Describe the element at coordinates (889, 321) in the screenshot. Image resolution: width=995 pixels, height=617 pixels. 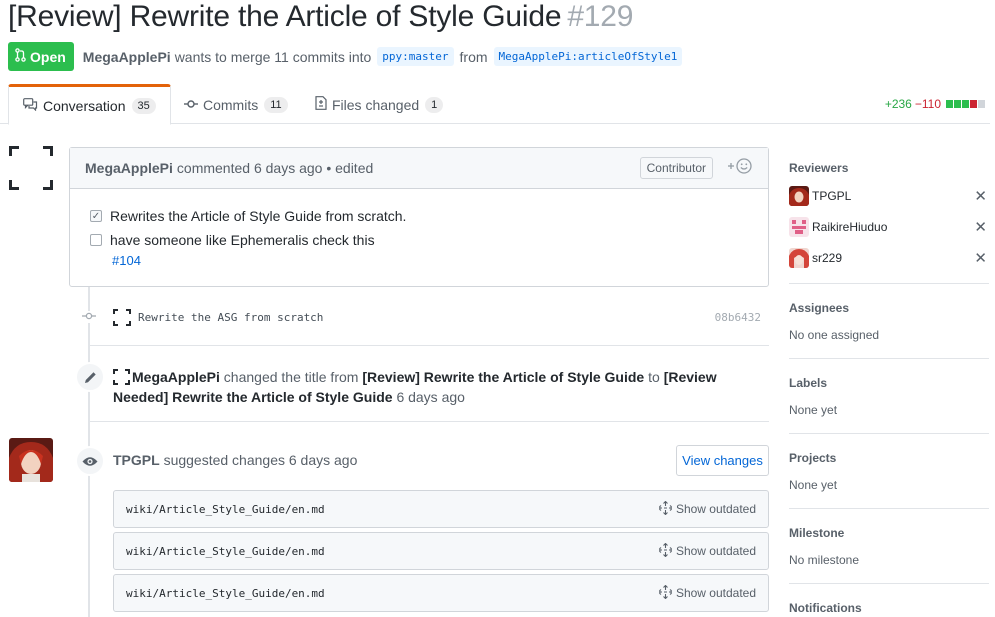
I see `assignees-section: Assignees No one assigned` at that location.